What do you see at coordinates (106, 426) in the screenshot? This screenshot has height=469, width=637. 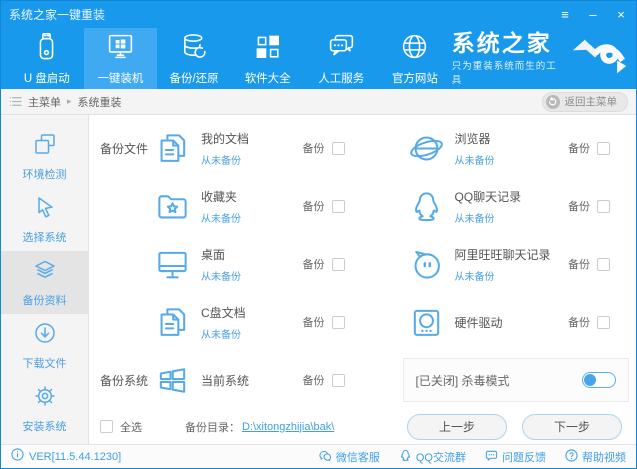 I see `select-all-checkbox` at bounding box center [106, 426].